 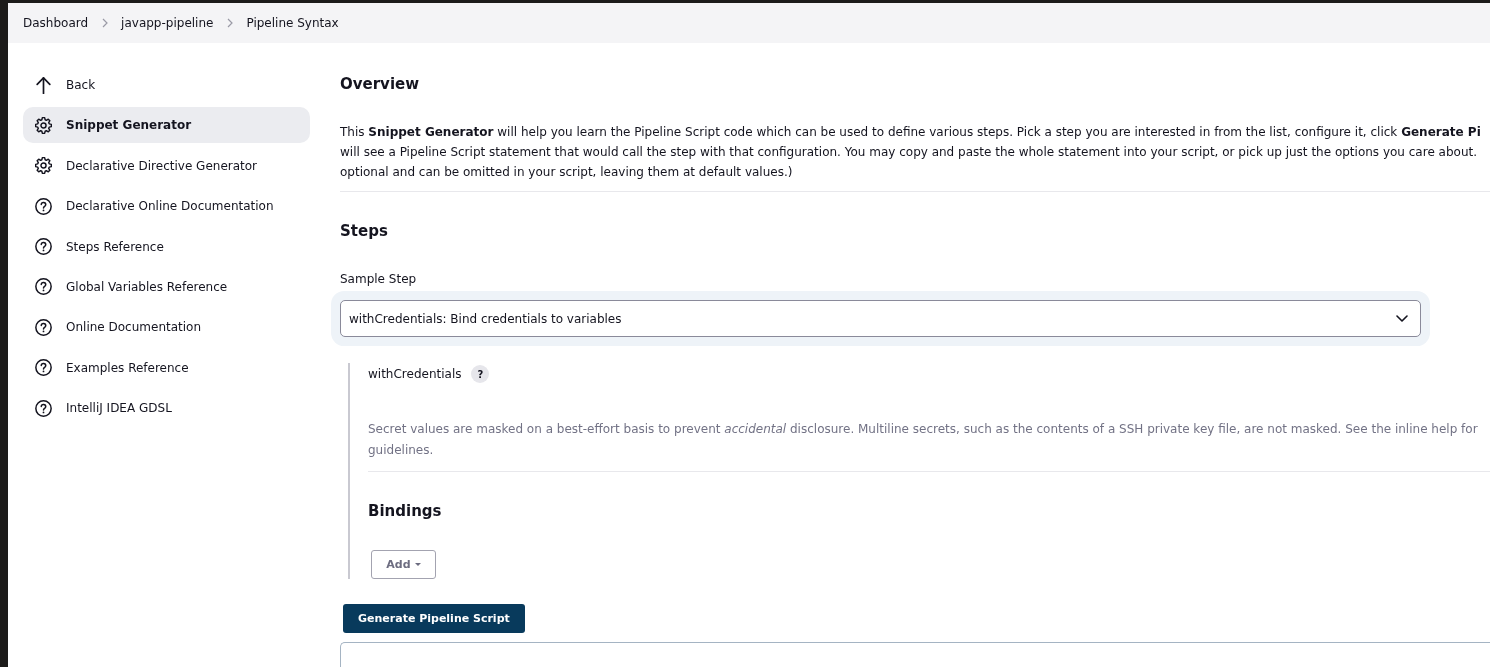 I want to click on chevron-down-icon, so click(x=1402, y=318).